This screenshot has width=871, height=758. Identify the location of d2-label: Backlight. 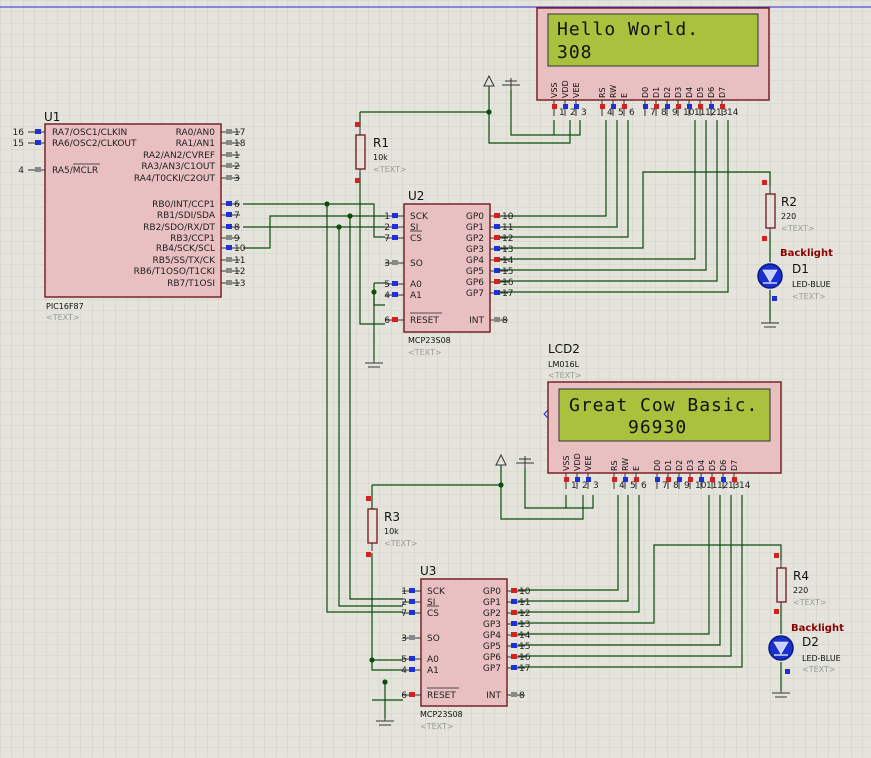
(817, 628).